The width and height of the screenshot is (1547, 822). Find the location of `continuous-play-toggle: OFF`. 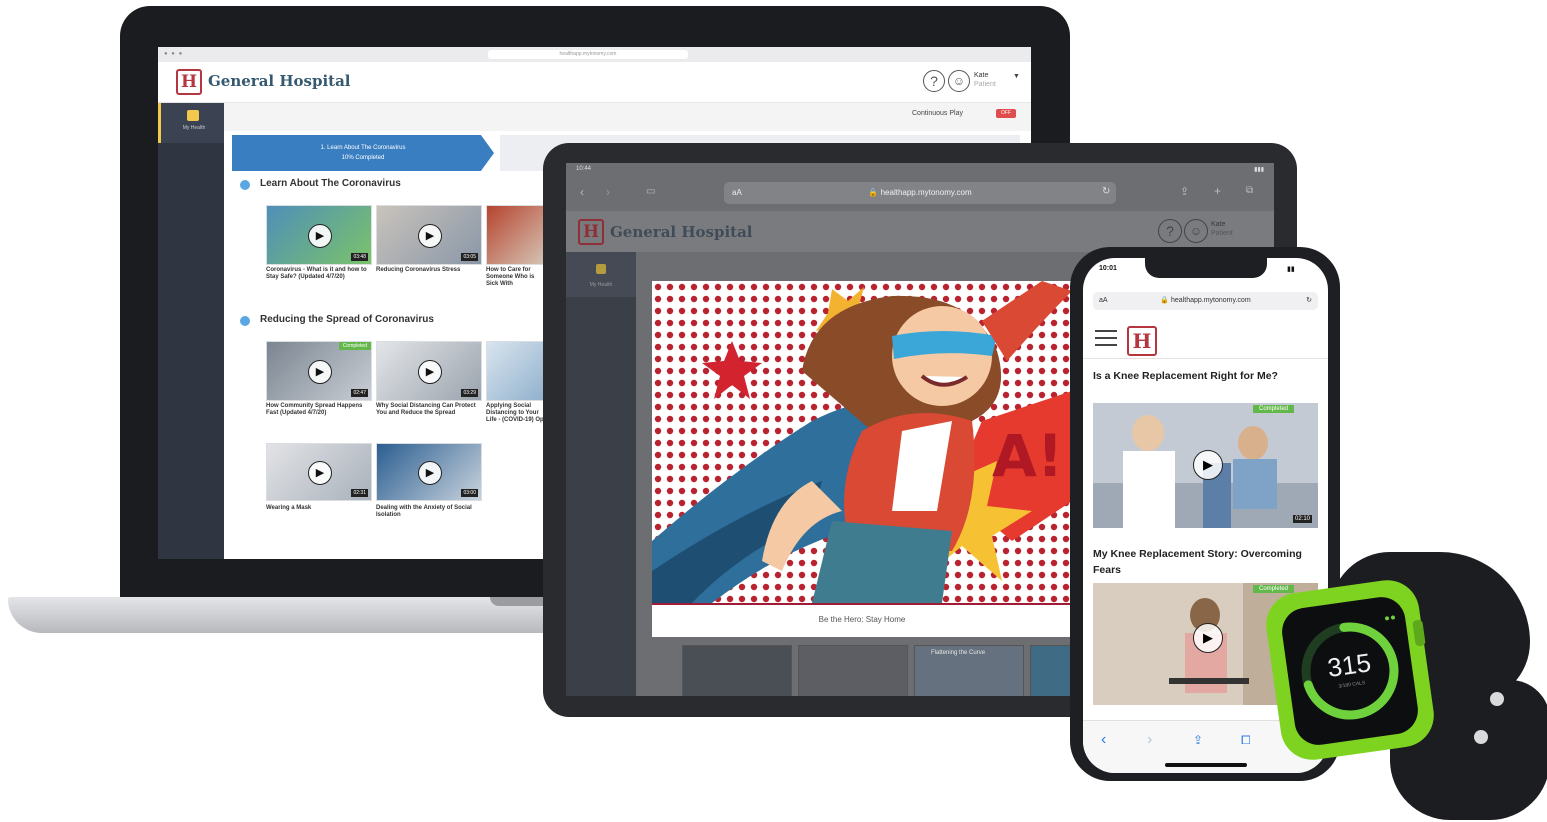

continuous-play-toggle: OFF is located at coordinates (1006, 113).